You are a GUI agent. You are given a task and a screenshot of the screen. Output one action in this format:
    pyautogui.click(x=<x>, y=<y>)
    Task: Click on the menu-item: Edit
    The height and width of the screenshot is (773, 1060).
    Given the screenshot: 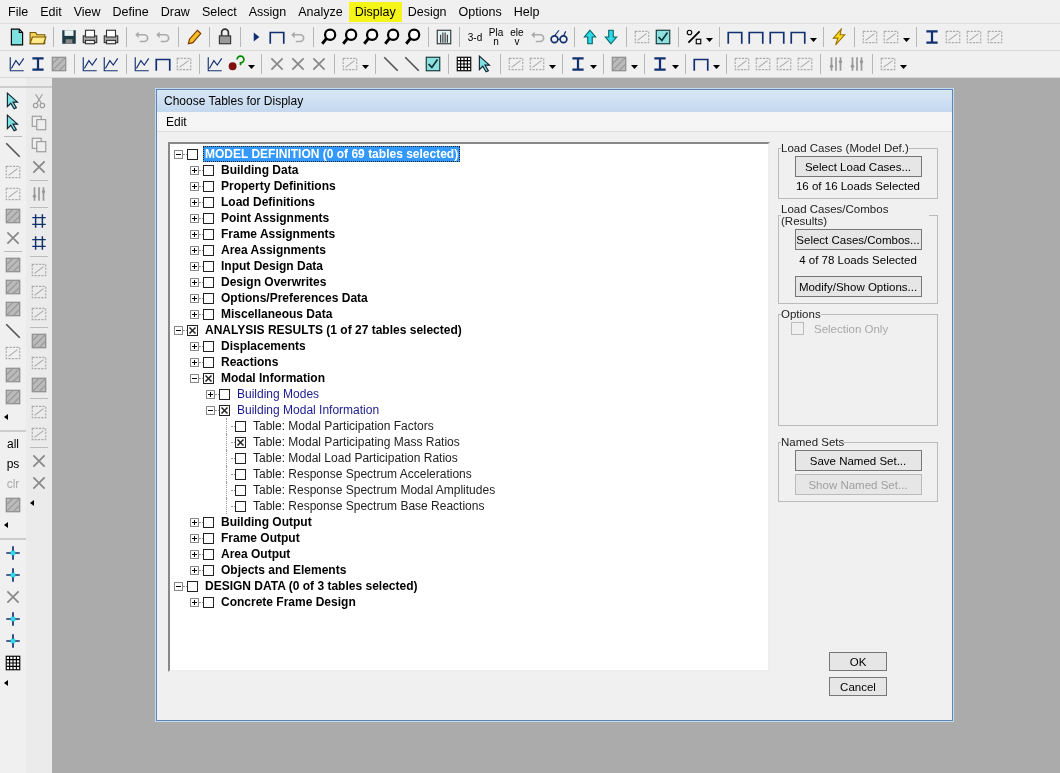 What is the action you would take?
    pyautogui.click(x=176, y=121)
    